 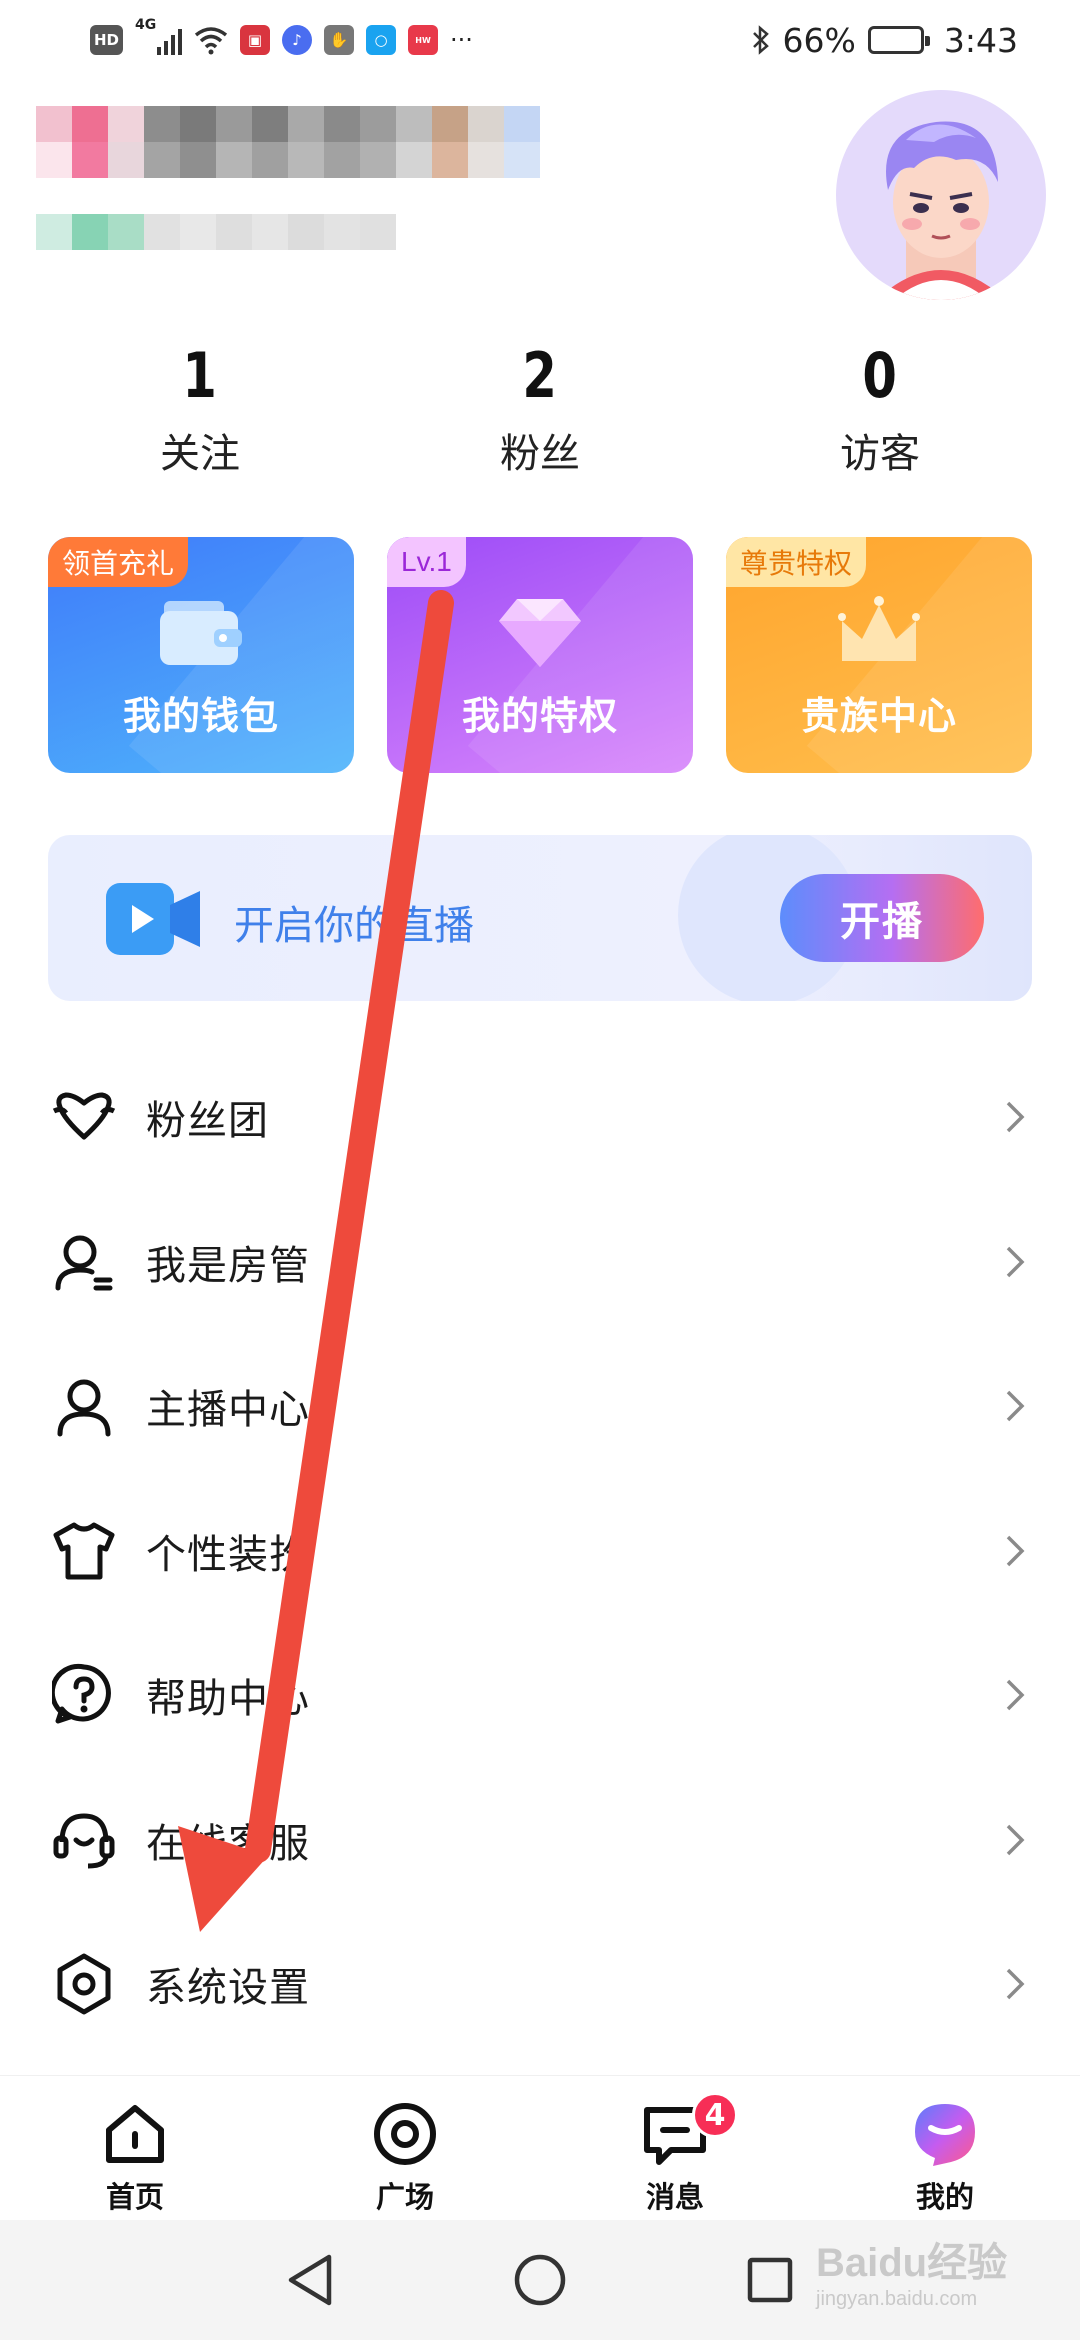 What do you see at coordinates (135, 2134) in the screenshot?
I see `home-icon` at bounding box center [135, 2134].